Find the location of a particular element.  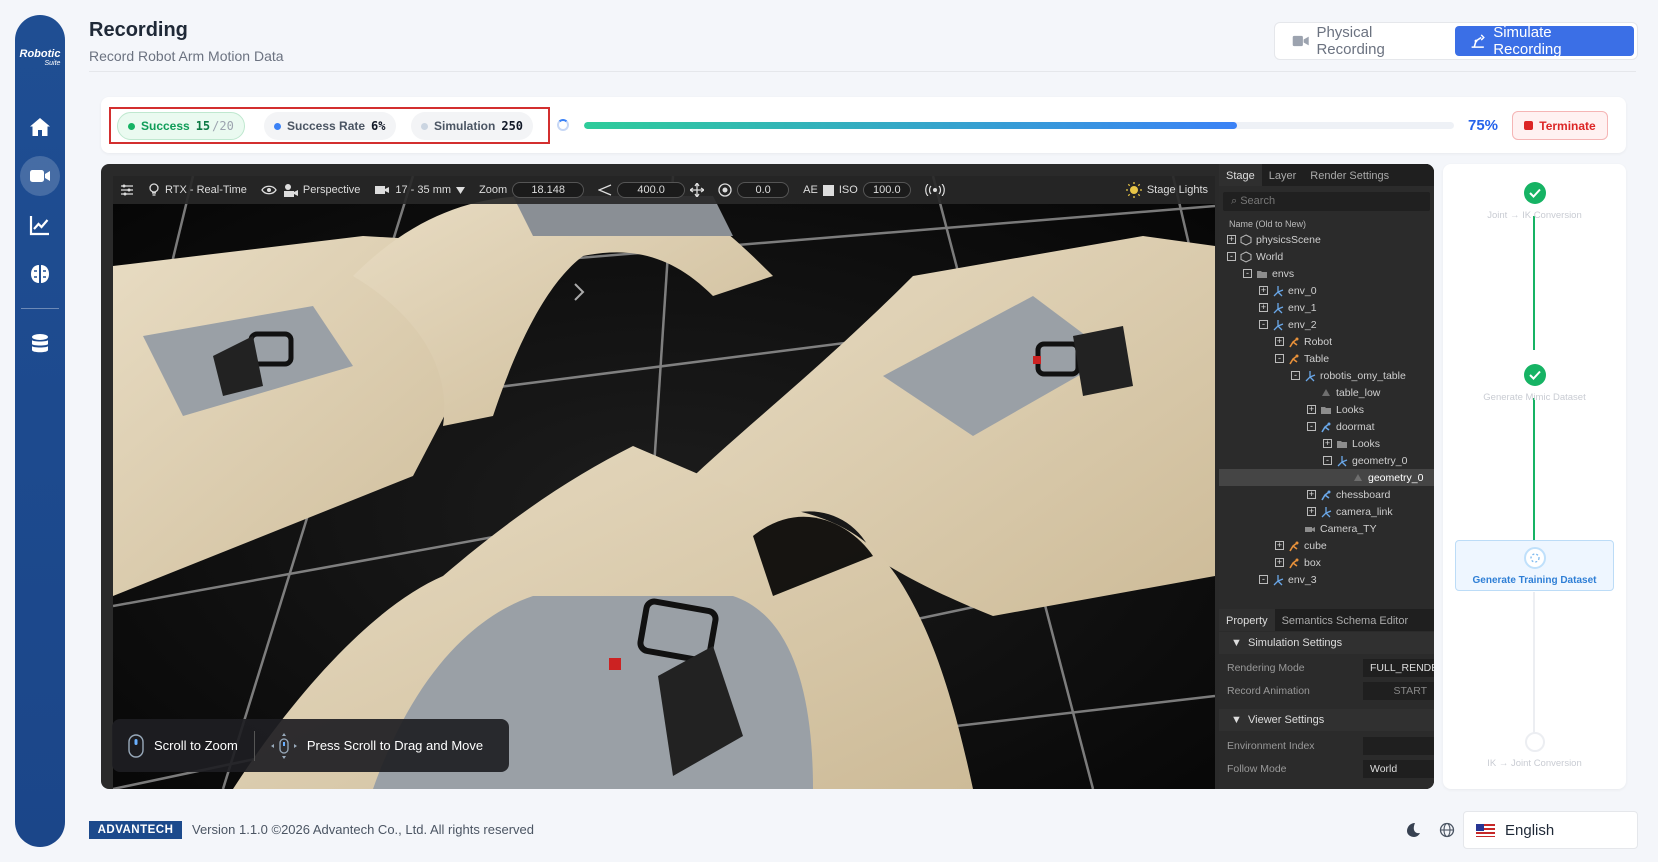

workflow-step-ik-joint: IK → Joint Conversion is located at coordinates (1534, 750).